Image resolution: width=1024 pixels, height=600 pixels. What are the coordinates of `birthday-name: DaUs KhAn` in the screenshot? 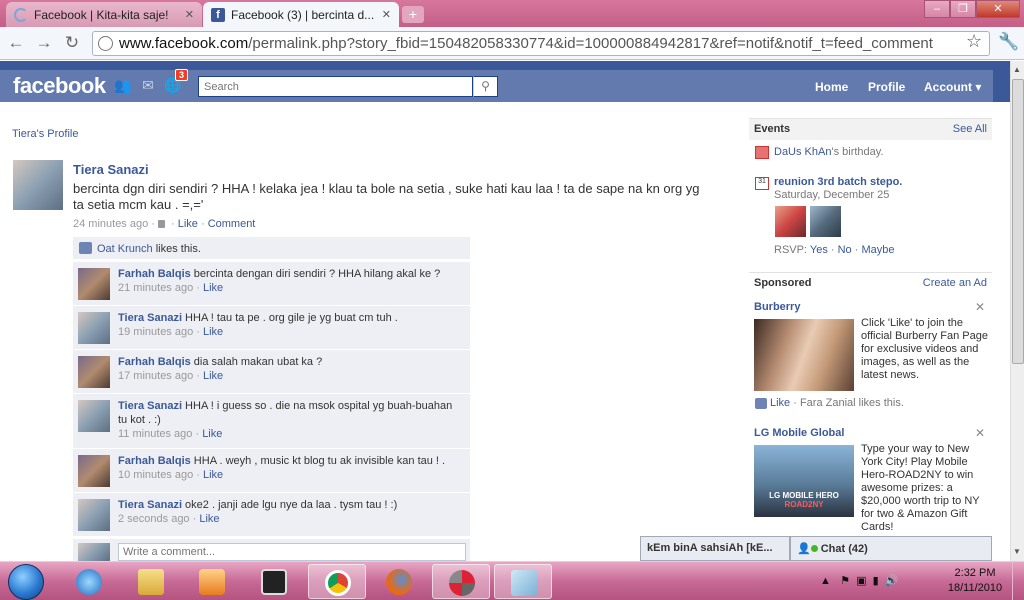 It's located at (802, 152).